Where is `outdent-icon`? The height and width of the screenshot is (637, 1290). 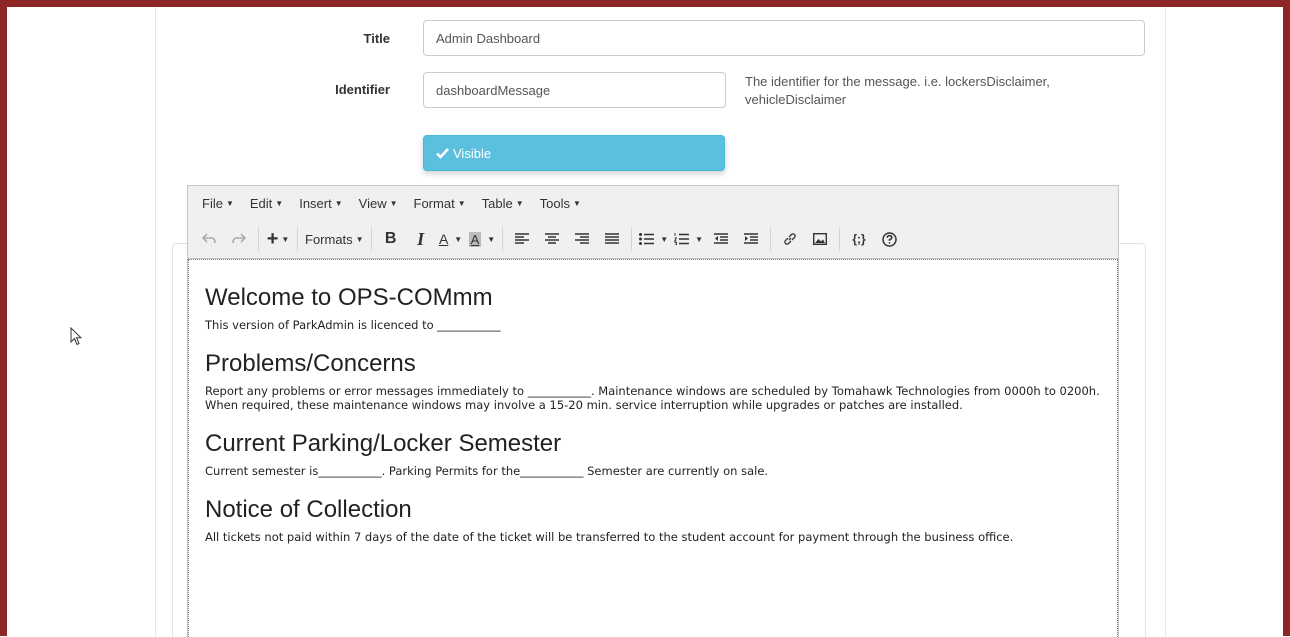 outdent-icon is located at coordinates (721, 238).